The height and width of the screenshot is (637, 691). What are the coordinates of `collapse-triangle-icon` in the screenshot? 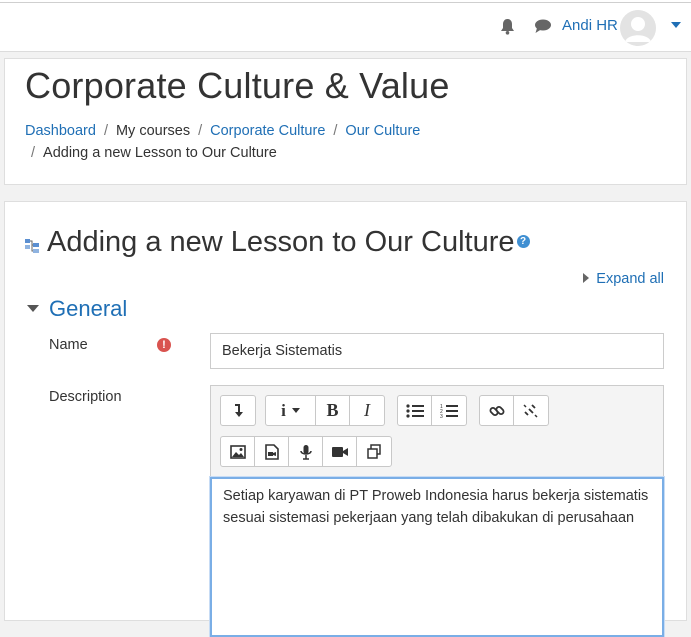 It's located at (33, 308).